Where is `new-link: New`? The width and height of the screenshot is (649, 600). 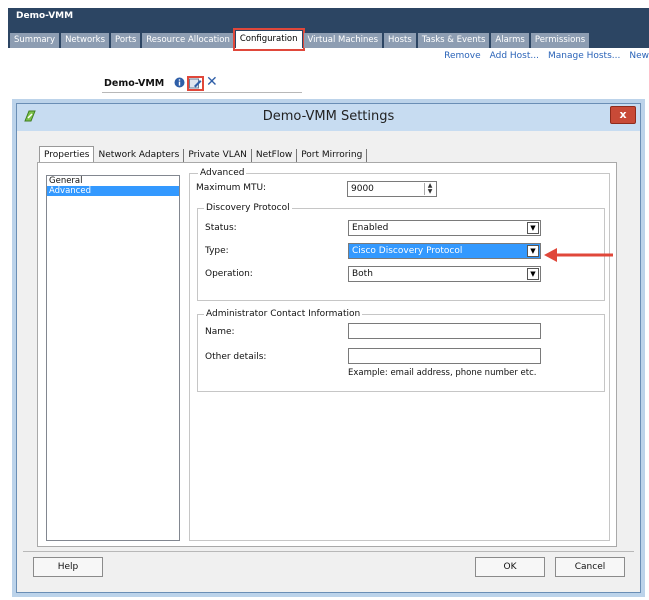
new-link: New is located at coordinates (639, 56).